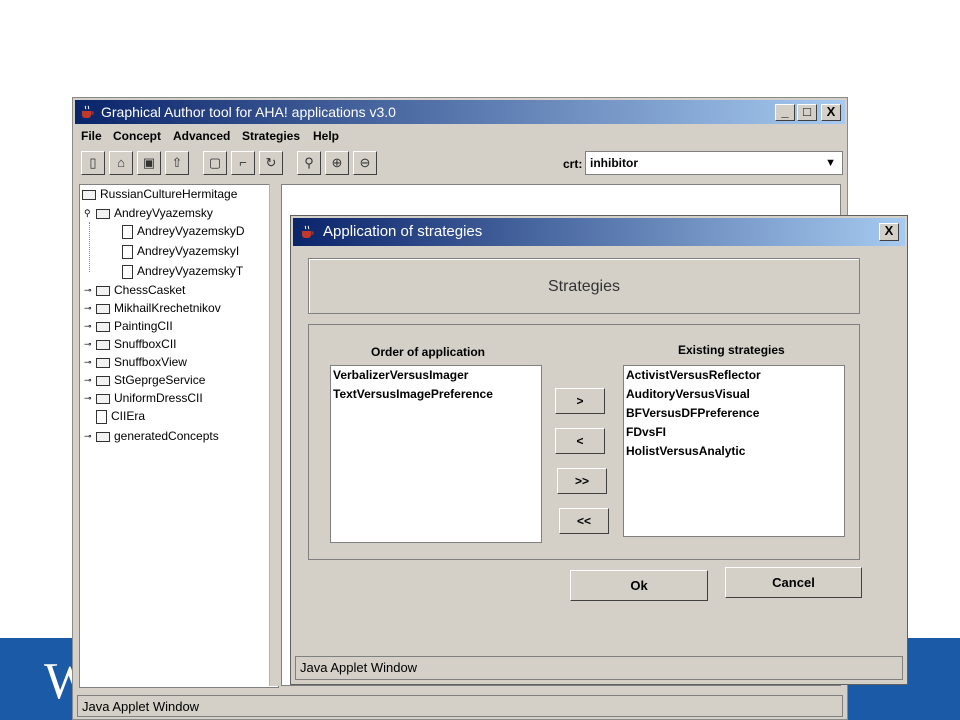 The height and width of the screenshot is (720, 960). Describe the element at coordinates (151, 436) in the screenshot. I see `tree-node-collapsed: ⊸ generatedConcepts` at that location.